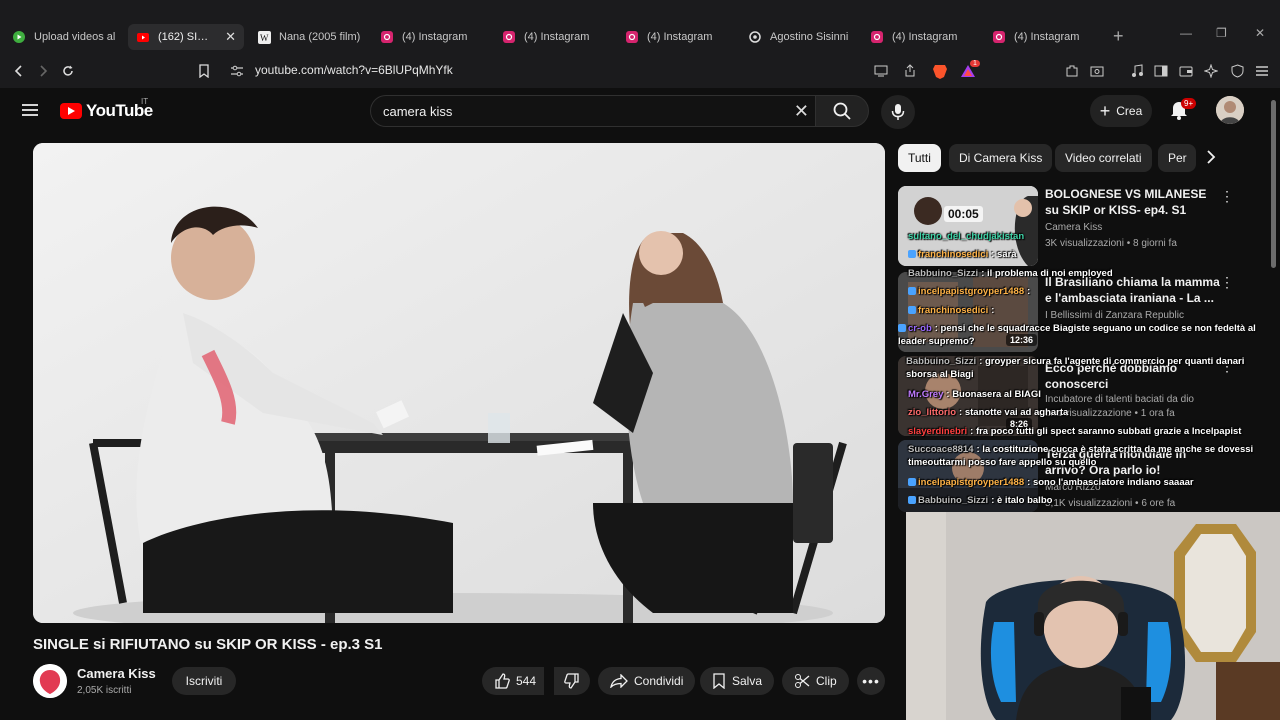 Image resolution: width=1280 pixels, height=720 pixels. I want to click on window-close-button: ✕, so click(1260, 33).